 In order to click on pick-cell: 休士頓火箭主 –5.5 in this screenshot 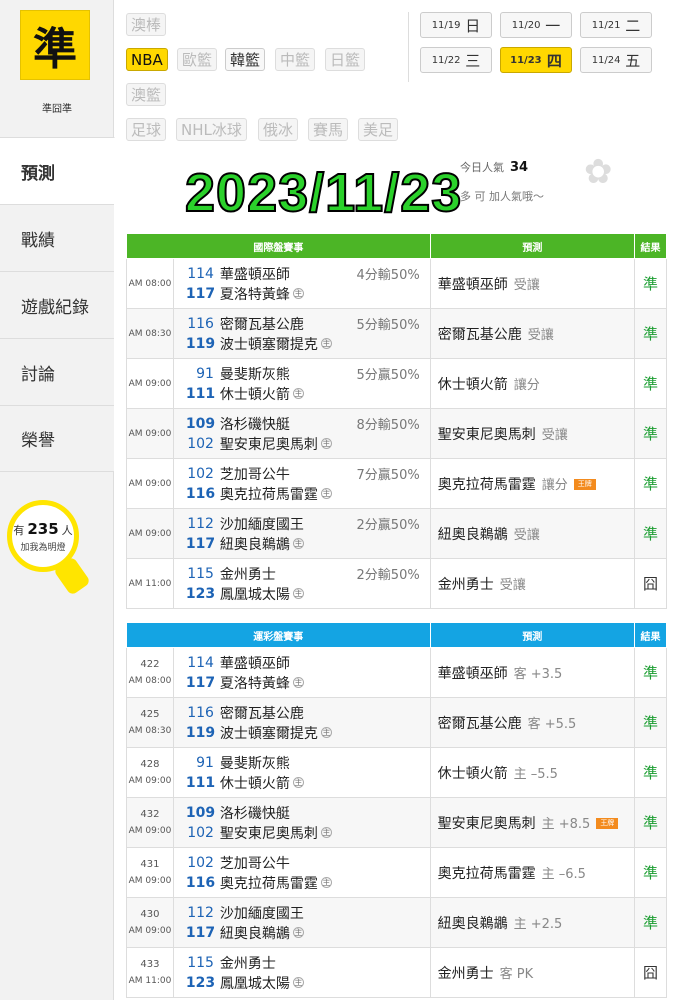, I will do `click(532, 772)`.